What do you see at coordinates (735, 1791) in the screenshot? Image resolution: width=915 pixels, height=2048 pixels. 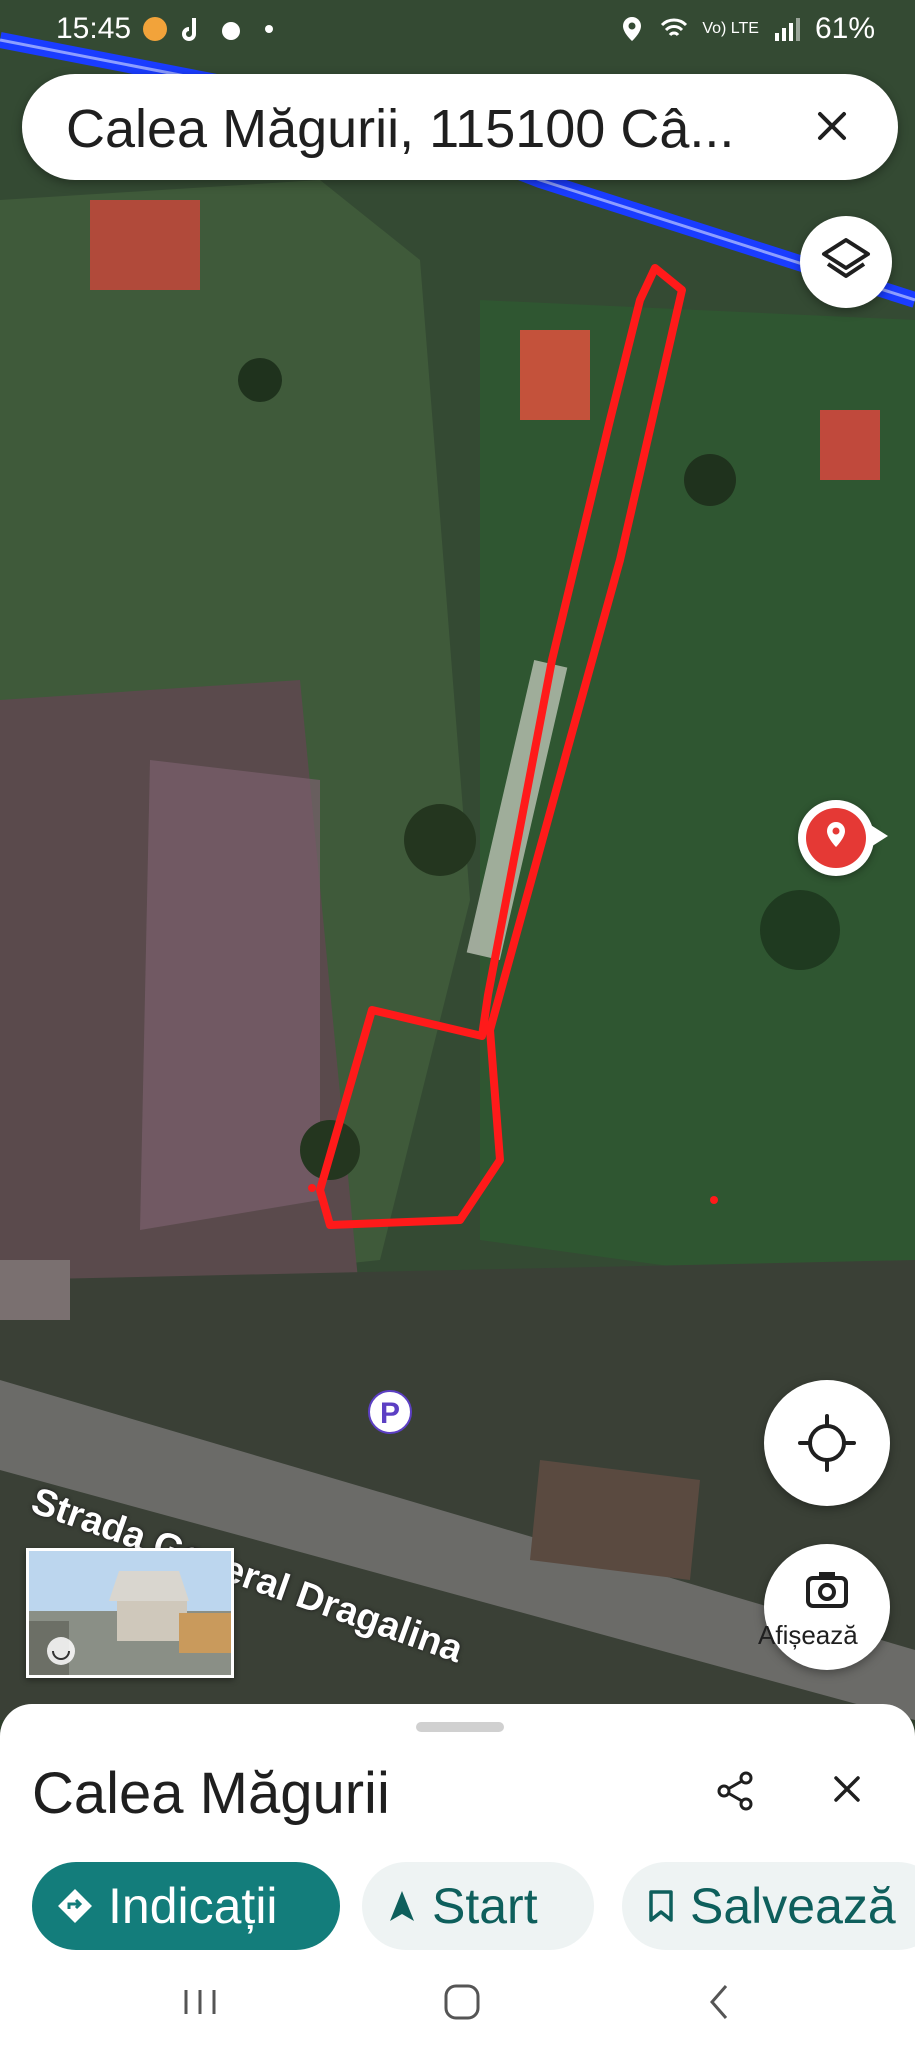 I see `share-icon` at bounding box center [735, 1791].